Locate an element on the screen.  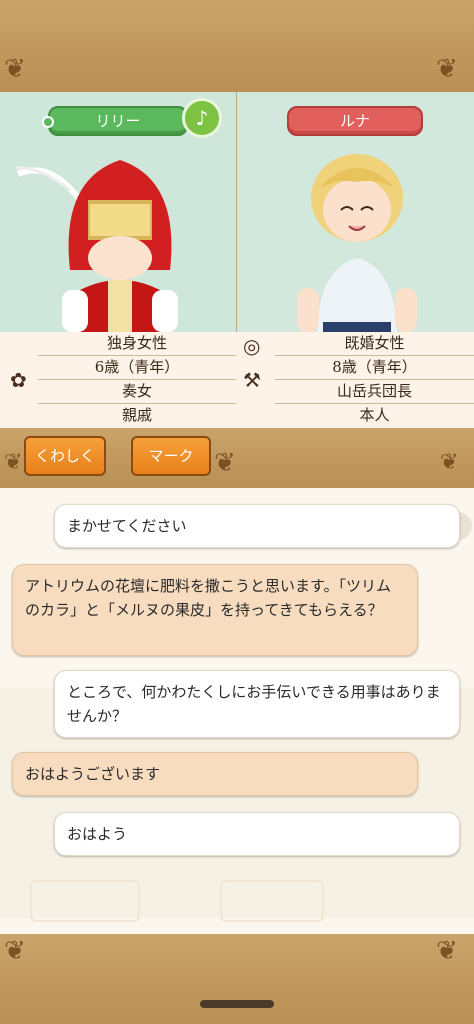
chat-message-other: おはようございます is located at coordinates (215, 774).